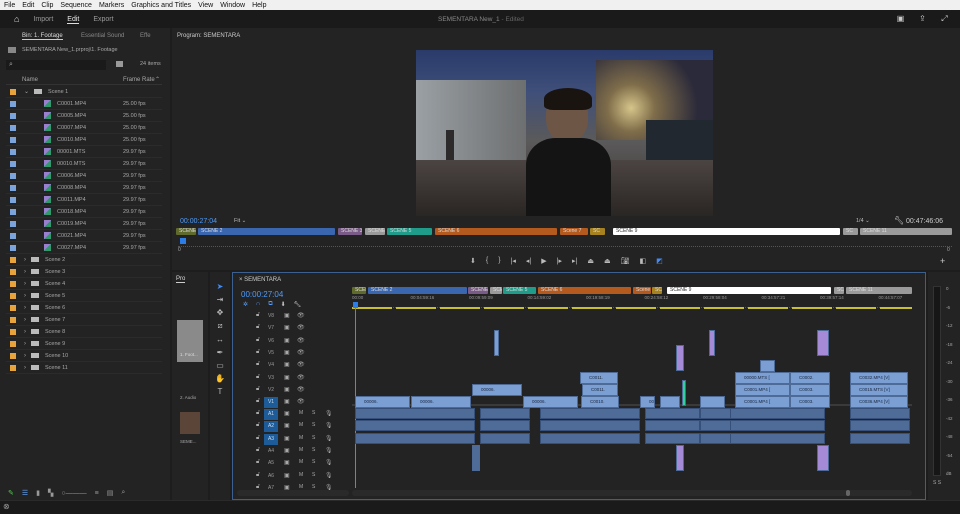 Image resolution: width=960 pixels, height=514 pixels. Describe the element at coordinates (565, 245) in the screenshot. I see `program-ruler` at that location.